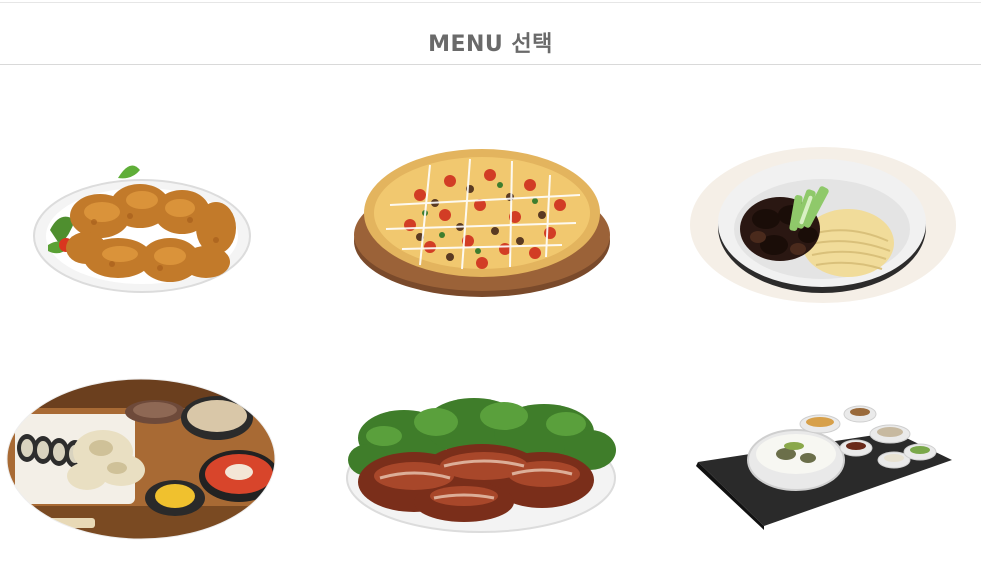 The height and width of the screenshot is (561, 981). I want to click on menu-item-jokbal, so click(481, 462).